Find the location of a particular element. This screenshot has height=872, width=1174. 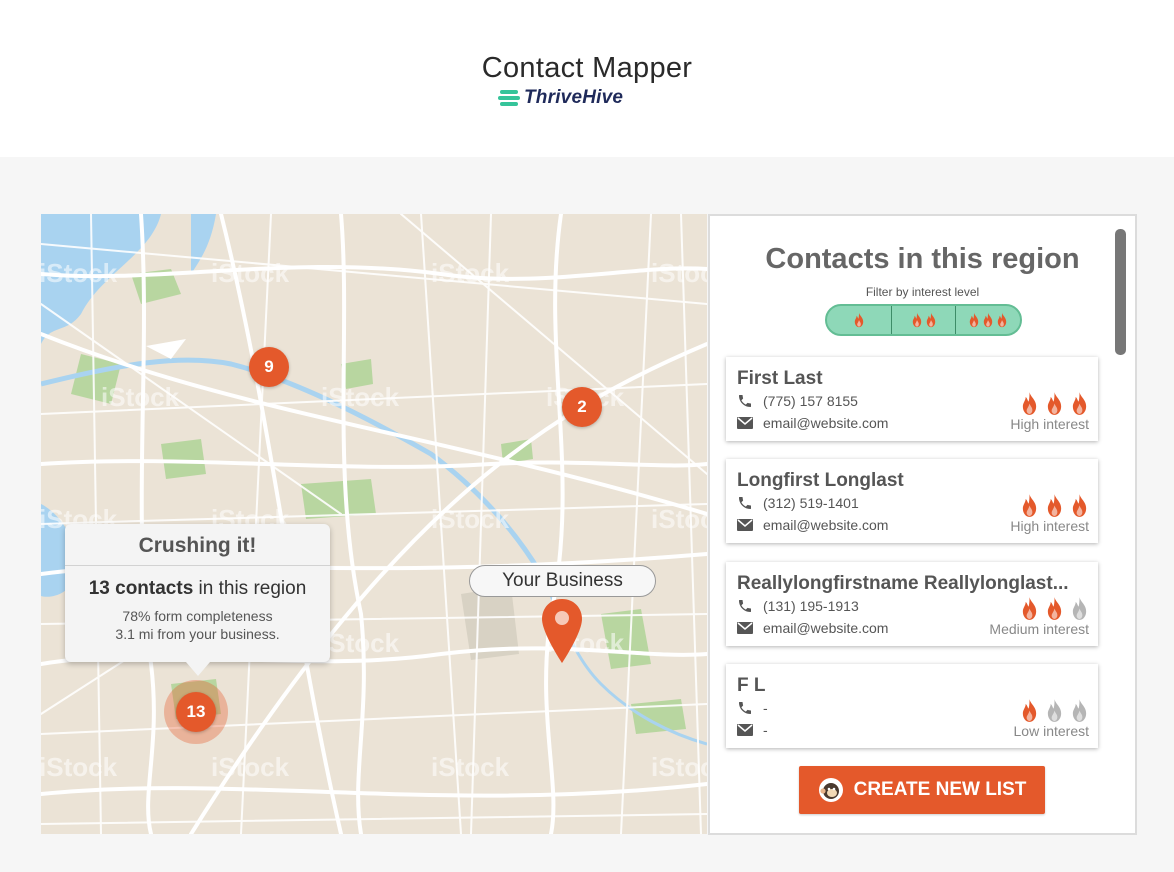

interest-label: Medium interest is located at coordinates (1039, 629).